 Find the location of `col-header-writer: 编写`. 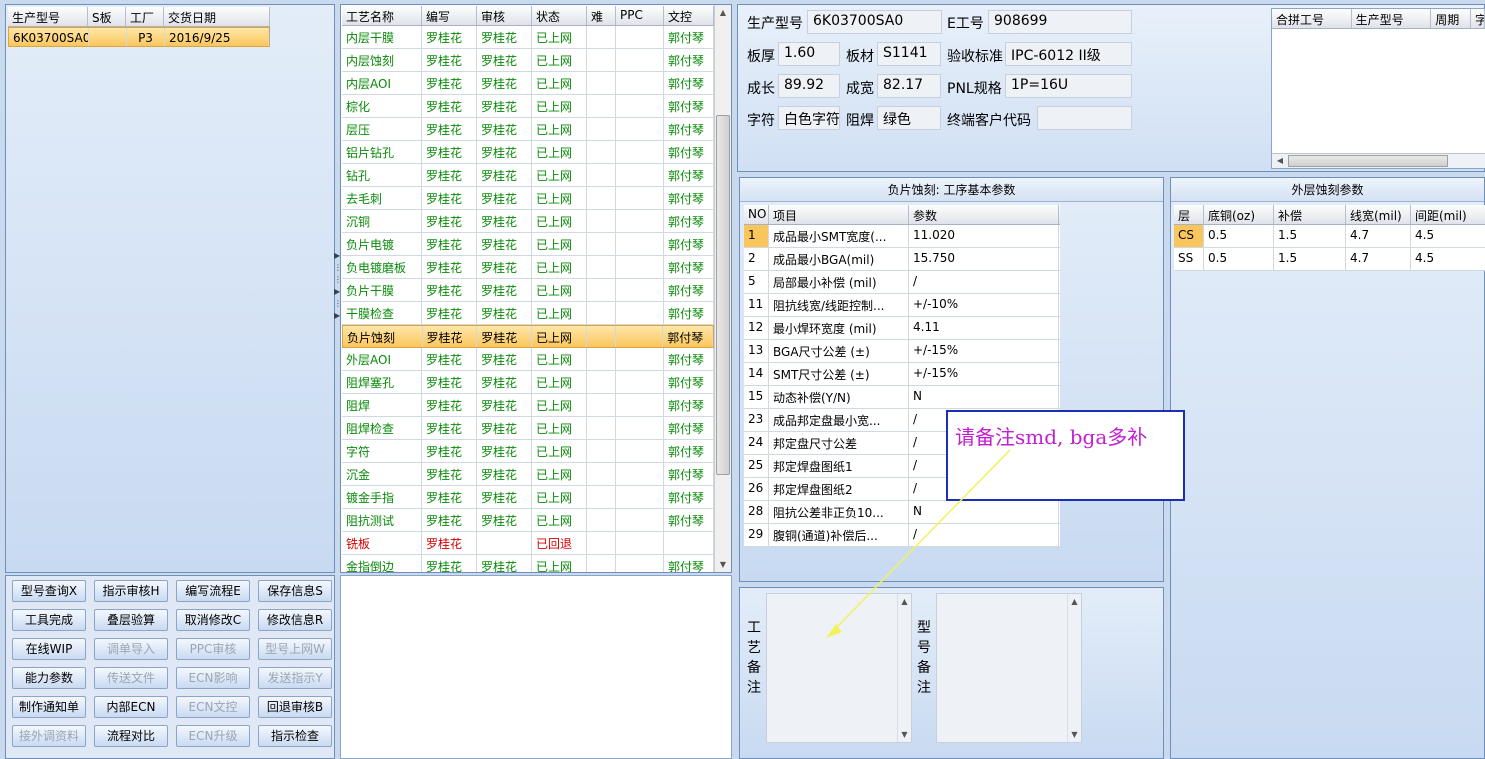

col-header-writer: 编写 is located at coordinates (449, 15).